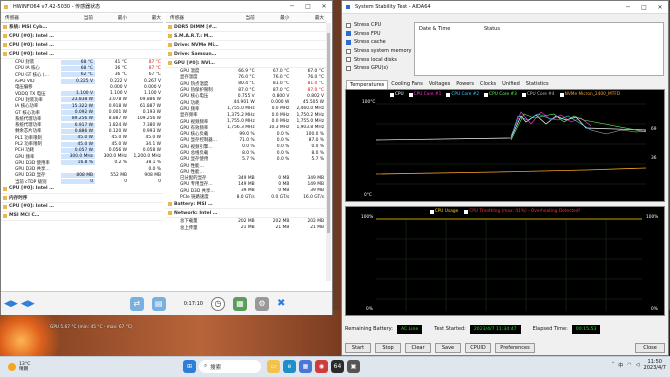 The height and width of the screenshot is (377, 670). I want to click on sensor-row: GPU 频率 1,755.0 MHz 0.0 MHz 2,460.0 MHz, so click(246, 109).